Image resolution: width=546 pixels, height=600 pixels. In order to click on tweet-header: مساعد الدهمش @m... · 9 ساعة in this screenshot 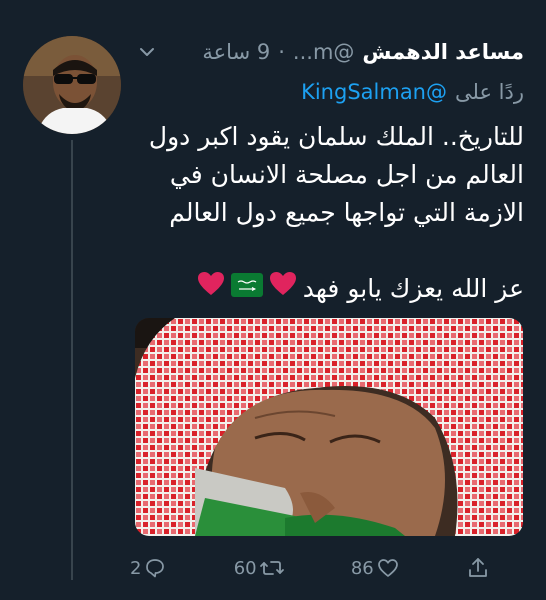, I will do `click(329, 52)`.